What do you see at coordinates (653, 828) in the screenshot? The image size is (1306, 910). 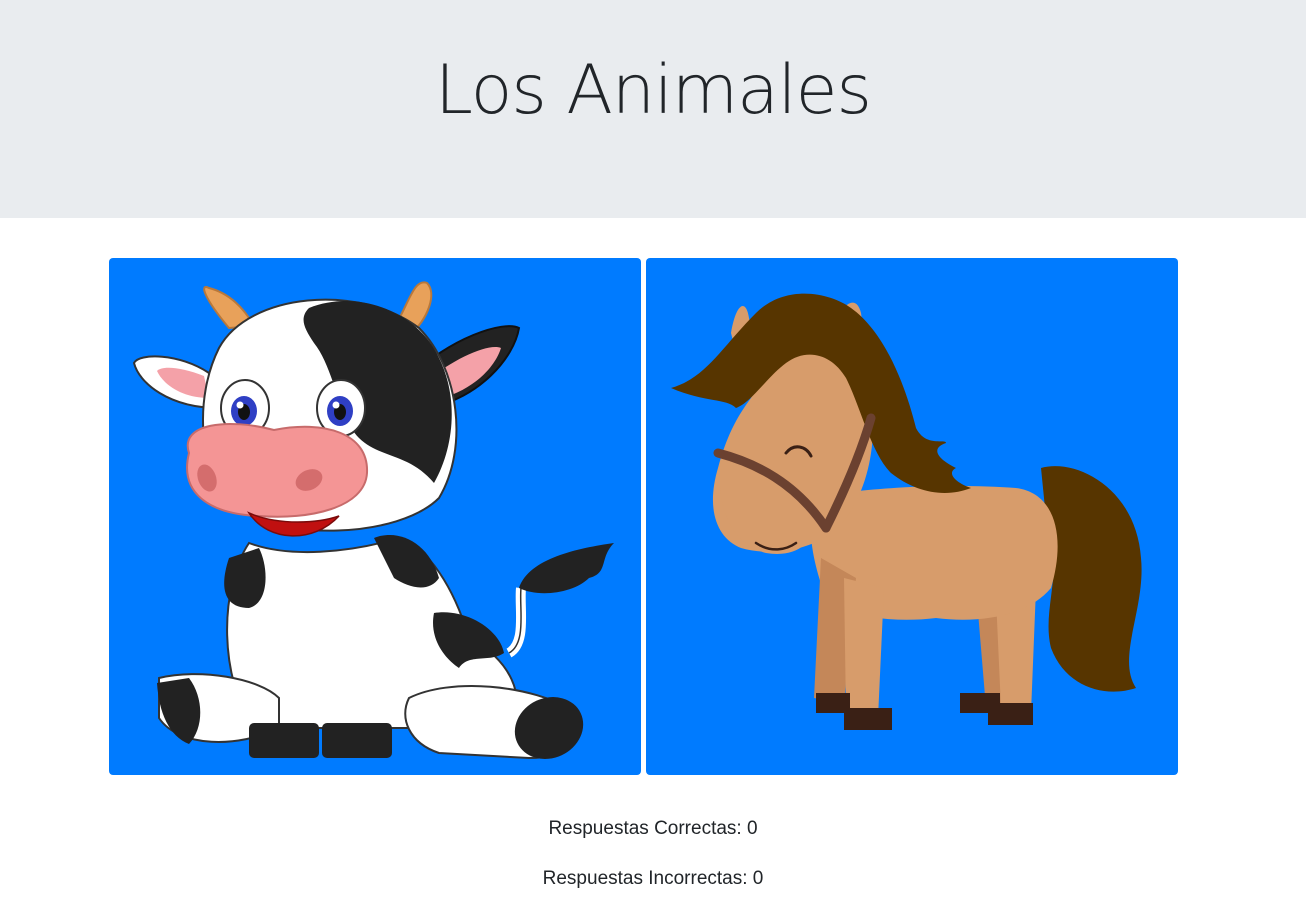 I see `correct-answers-count: Respuestas Correctas: 0` at bounding box center [653, 828].